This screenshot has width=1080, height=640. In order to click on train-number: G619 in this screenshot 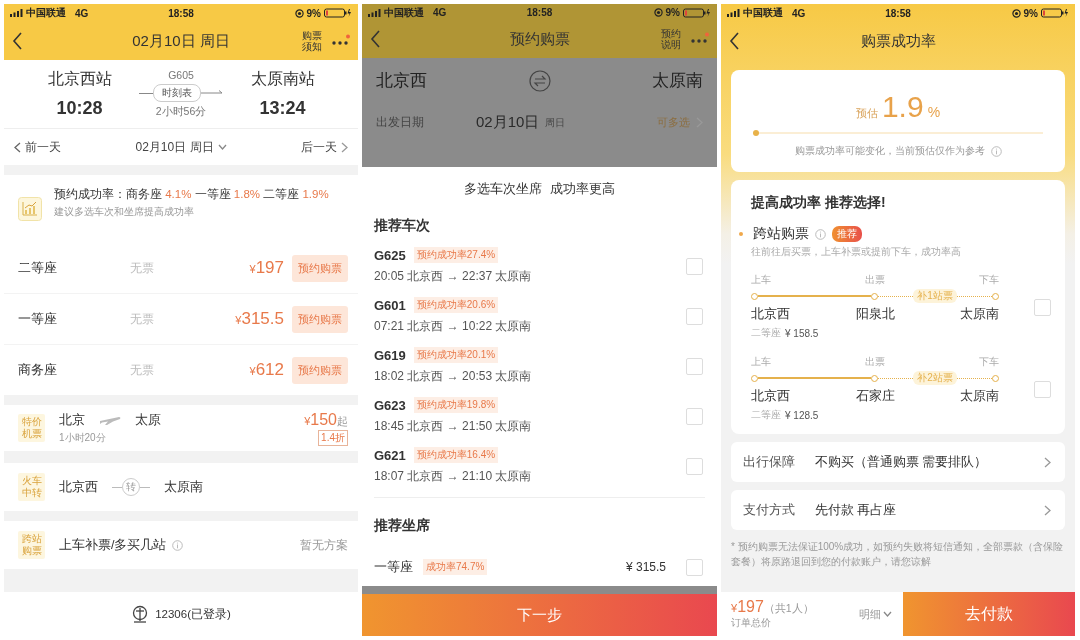, I will do `click(390, 355)`.